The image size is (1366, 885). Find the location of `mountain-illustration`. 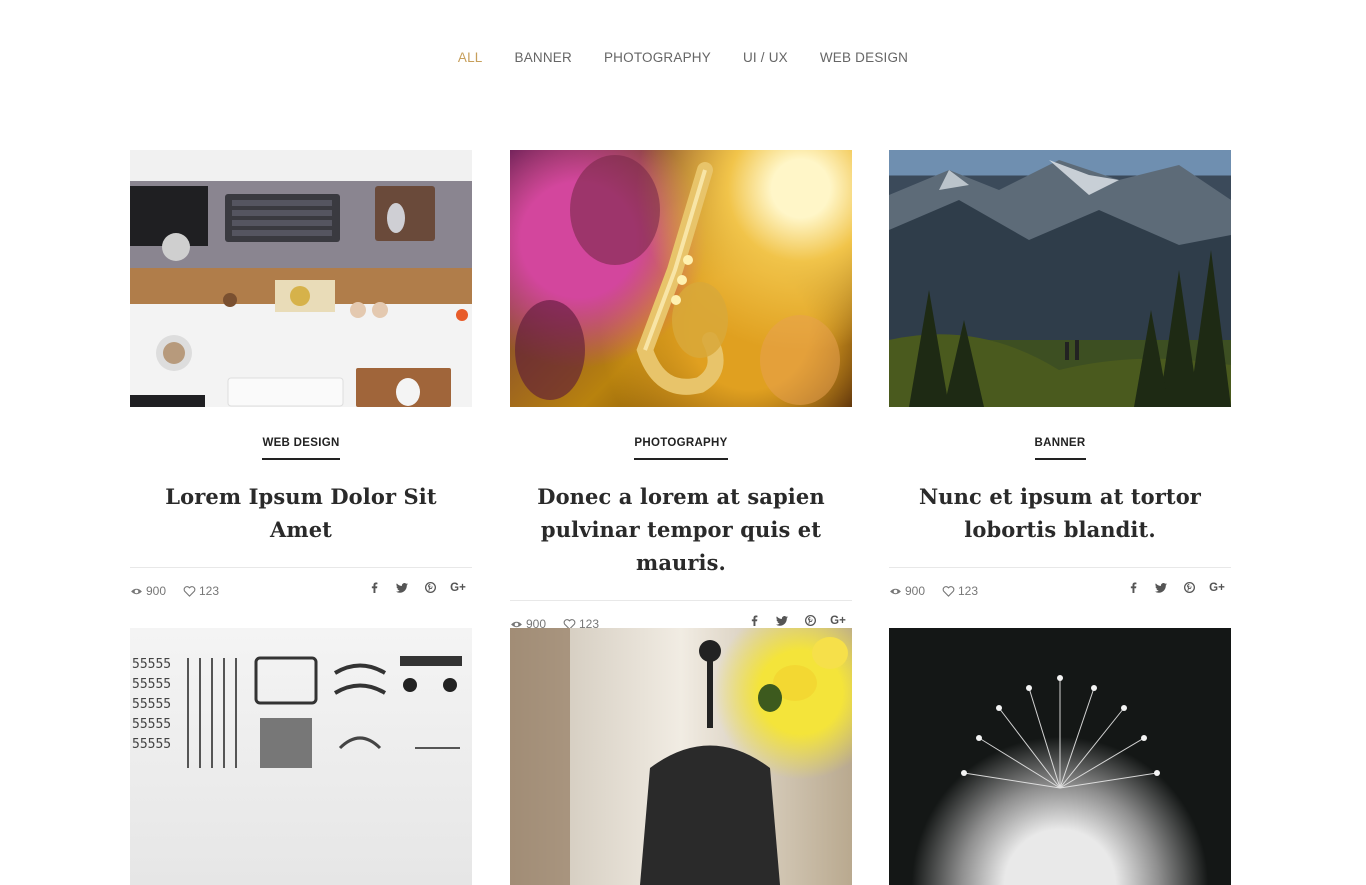

mountain-illustration is located at coordinates (1060, 283).